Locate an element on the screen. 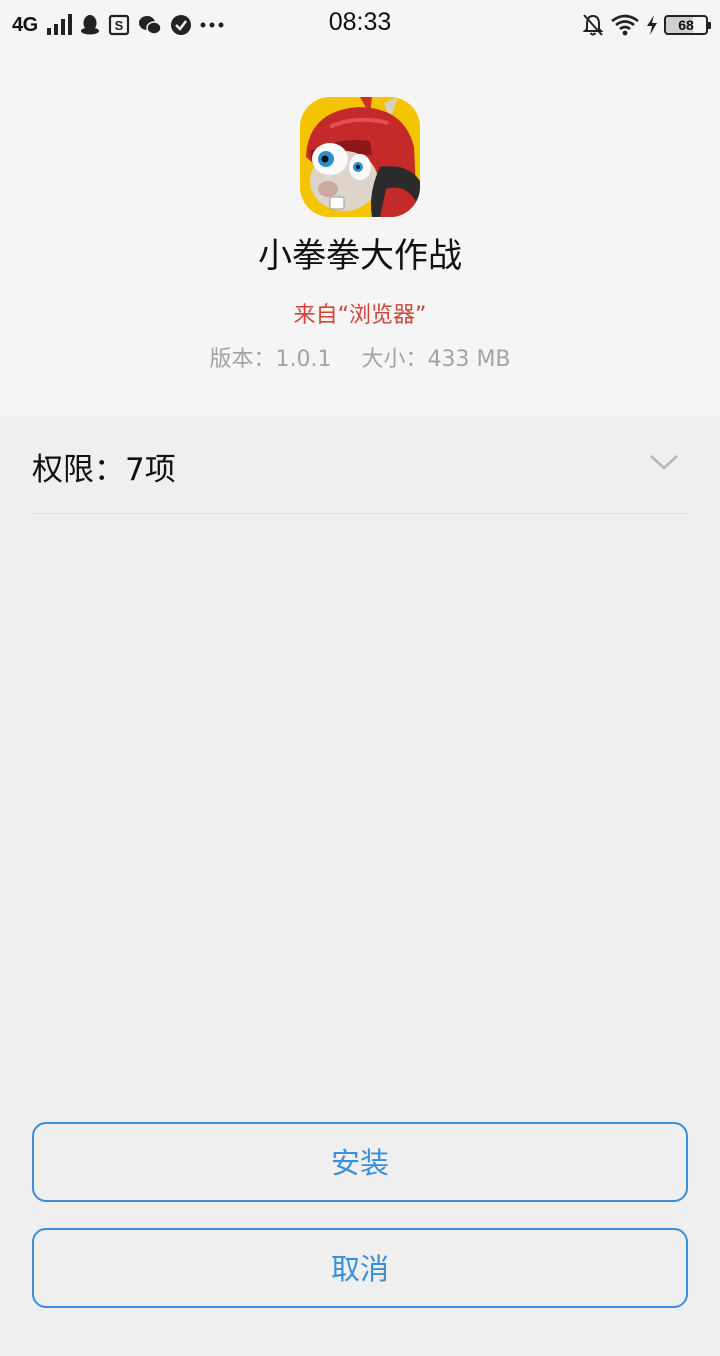 The height and width of the screenshot is (1356, 720). status-bar: 4G S 08:33 68 is located at coordinates (360, 25).